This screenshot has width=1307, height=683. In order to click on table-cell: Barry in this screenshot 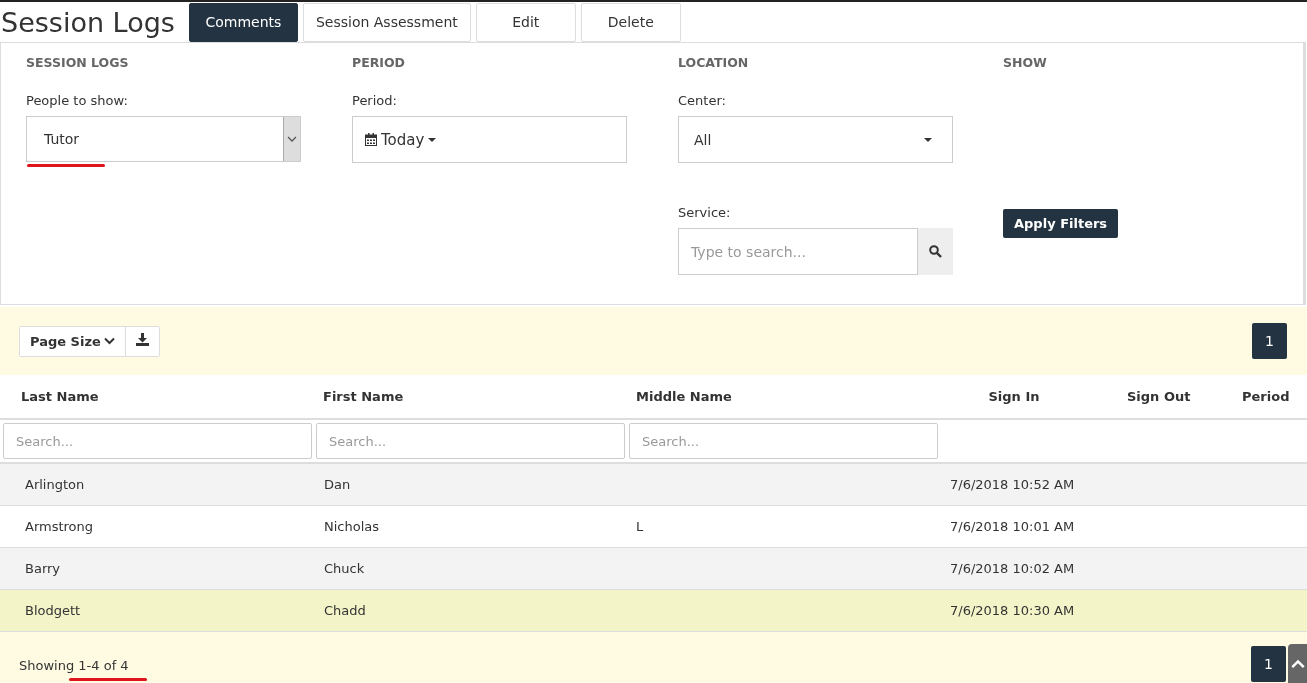, I will do `click(43, 568)`.